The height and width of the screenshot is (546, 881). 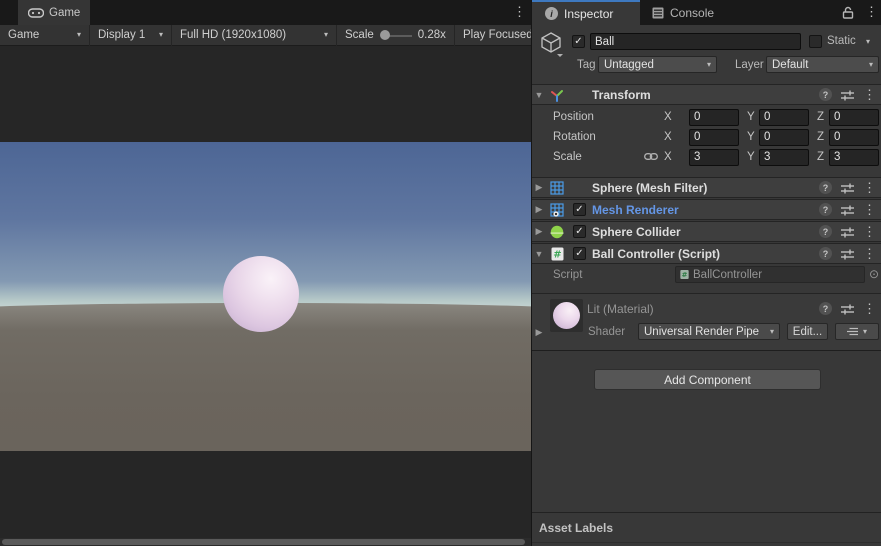 I want to click on tab-console: Console, so click(x=690, y=12).